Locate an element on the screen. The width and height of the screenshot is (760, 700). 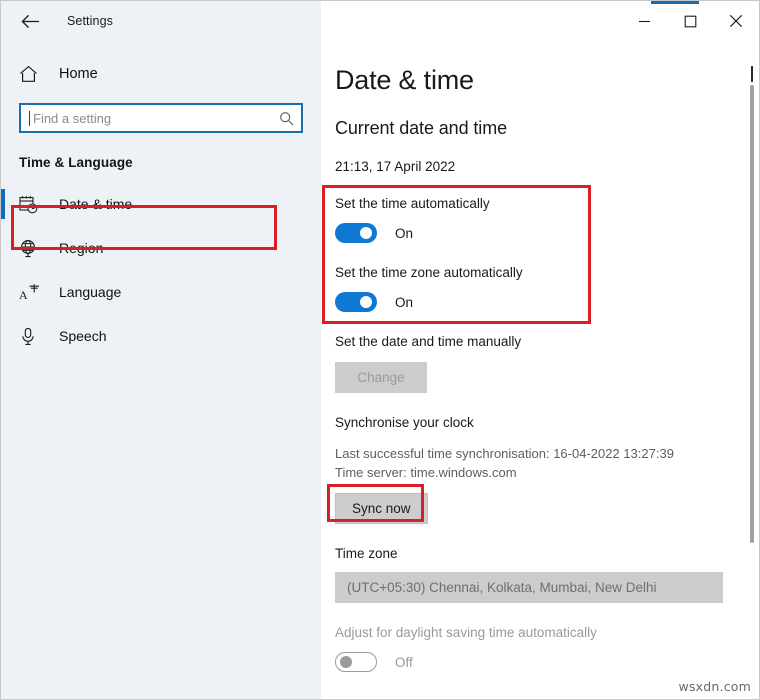
scrollbar-tick is located at coordinates (752, 74).